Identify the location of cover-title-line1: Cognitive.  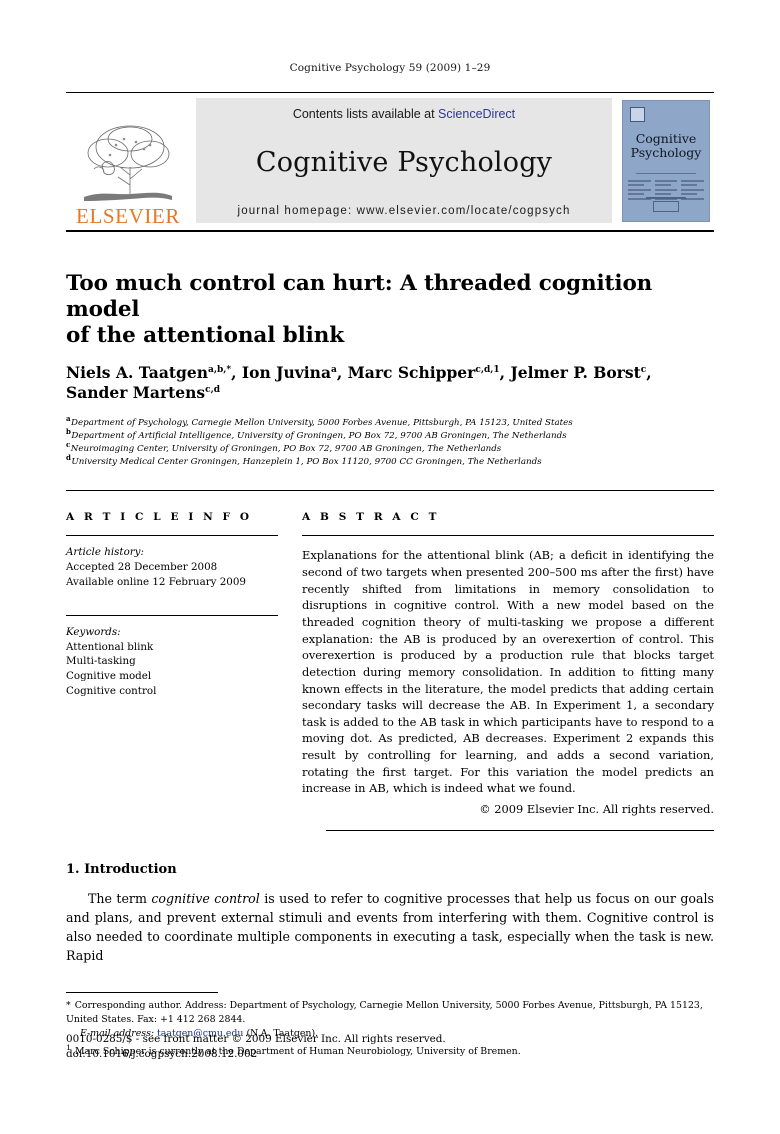
(666, 138).